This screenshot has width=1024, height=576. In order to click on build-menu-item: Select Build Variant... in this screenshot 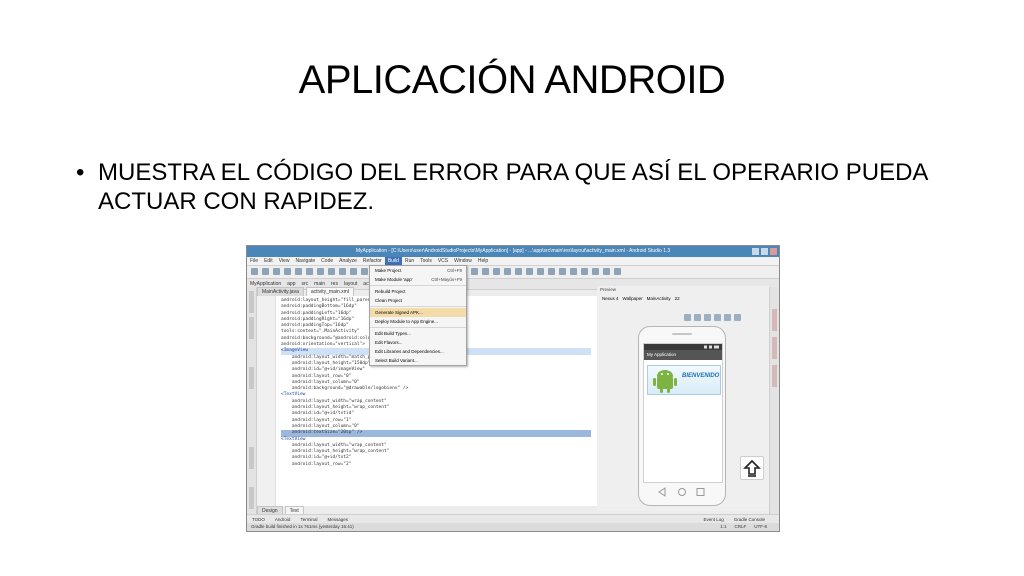, I will do `click(418, 360)`.